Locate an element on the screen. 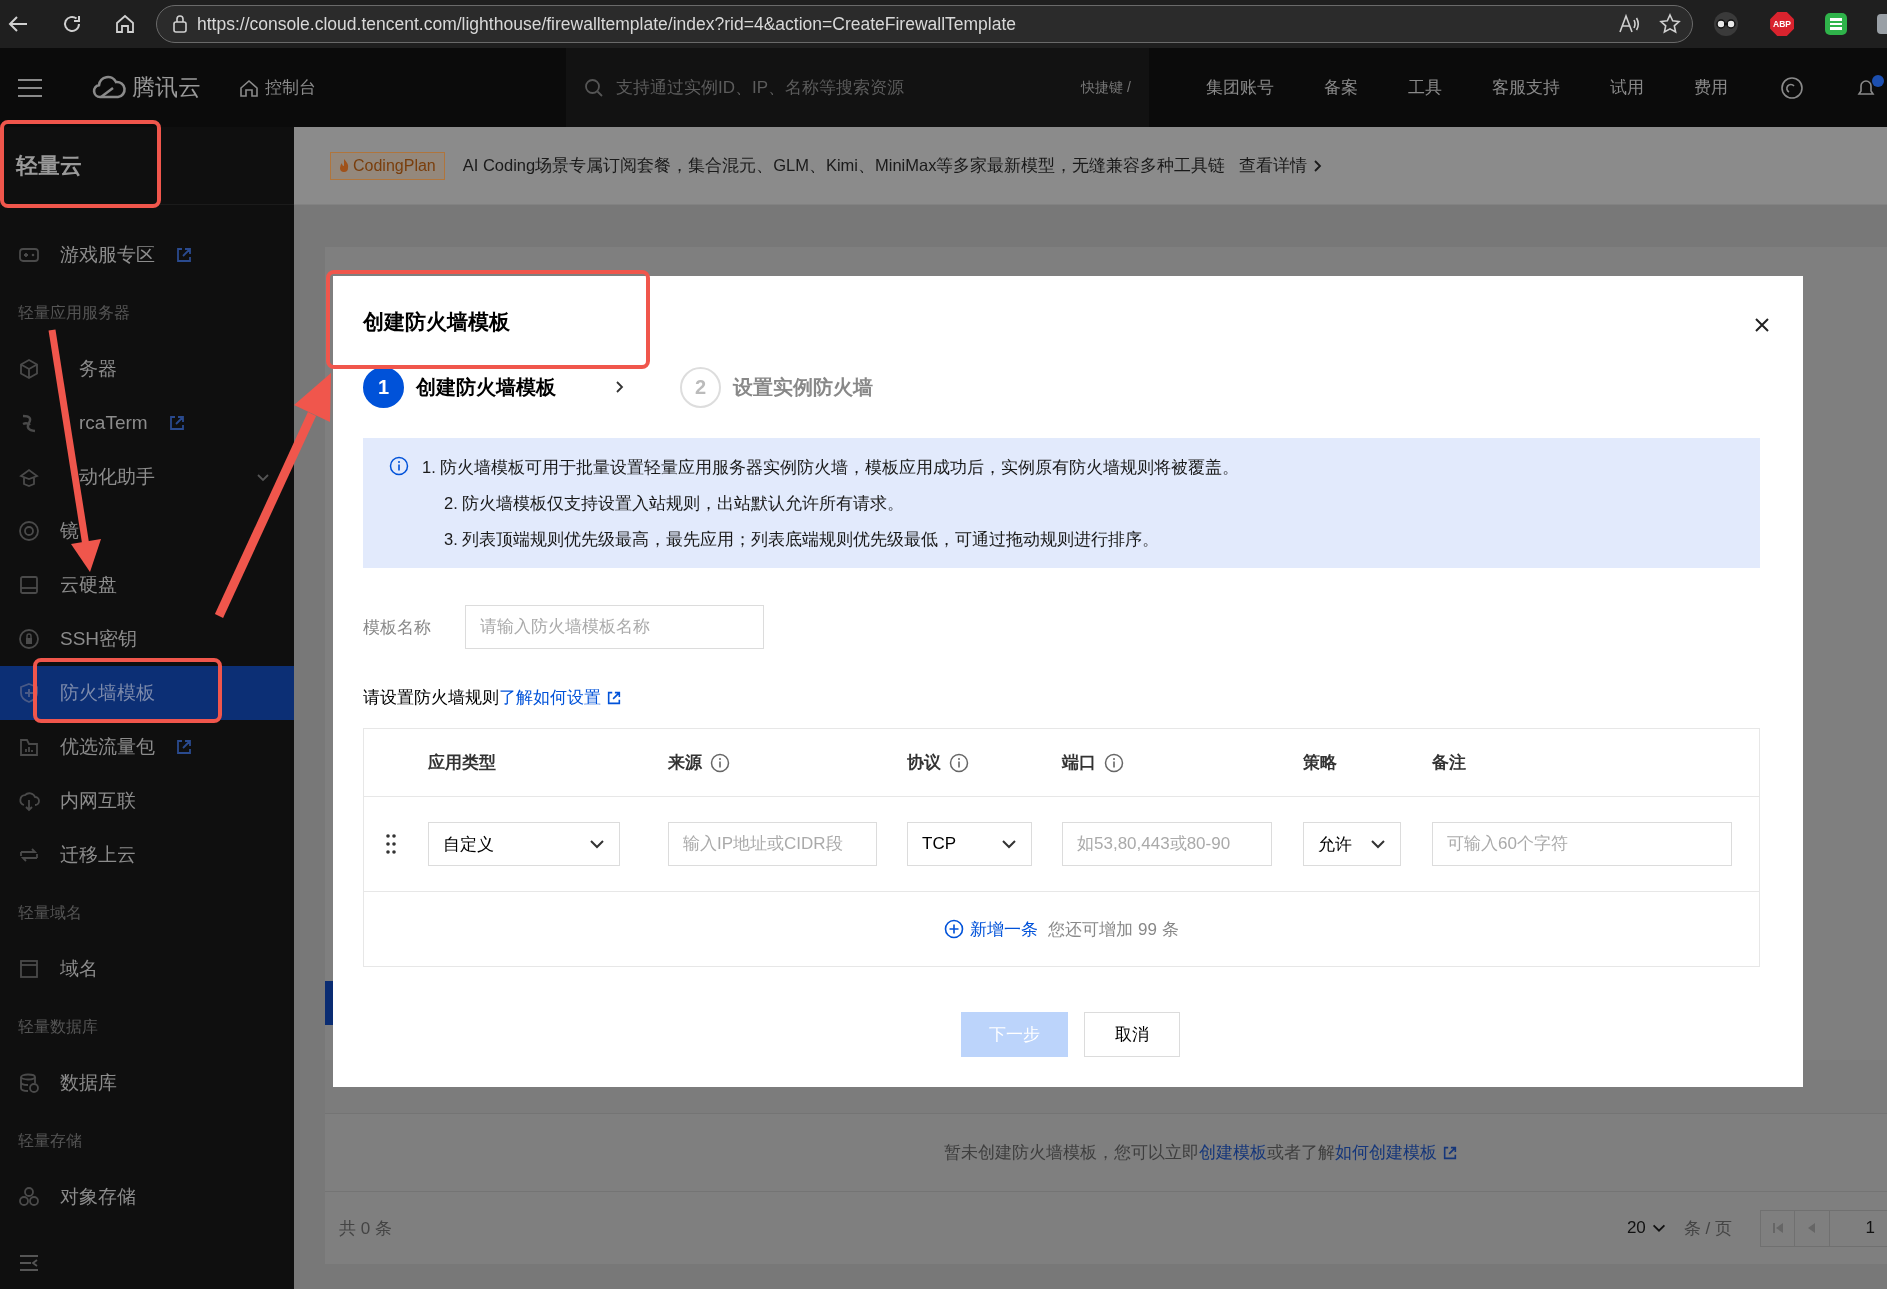 The width and height of the screenshot is (1887, 1289). cube-icon is located at coordinates (29, 369).